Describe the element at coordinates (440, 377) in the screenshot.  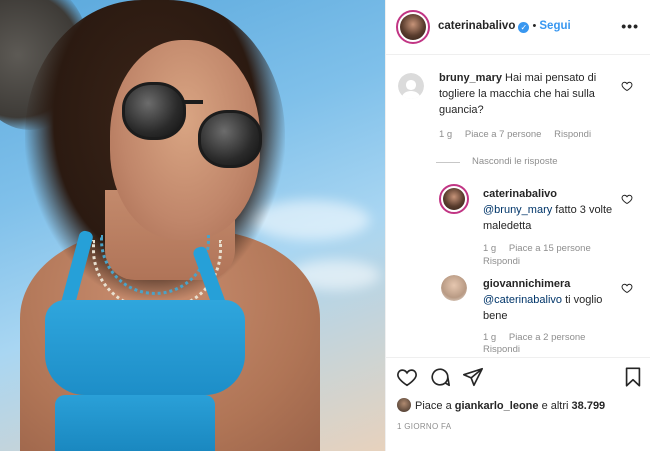
I see `comment-icon` at that location.